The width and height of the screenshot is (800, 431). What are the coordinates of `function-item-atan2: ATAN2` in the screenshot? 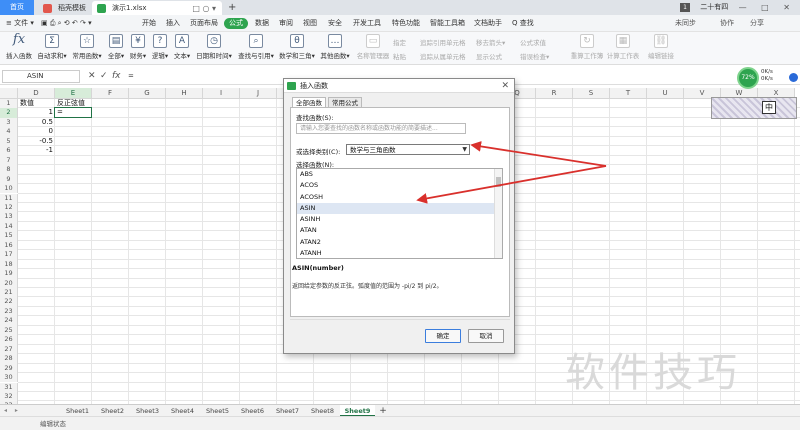 It's located at (399, 242).